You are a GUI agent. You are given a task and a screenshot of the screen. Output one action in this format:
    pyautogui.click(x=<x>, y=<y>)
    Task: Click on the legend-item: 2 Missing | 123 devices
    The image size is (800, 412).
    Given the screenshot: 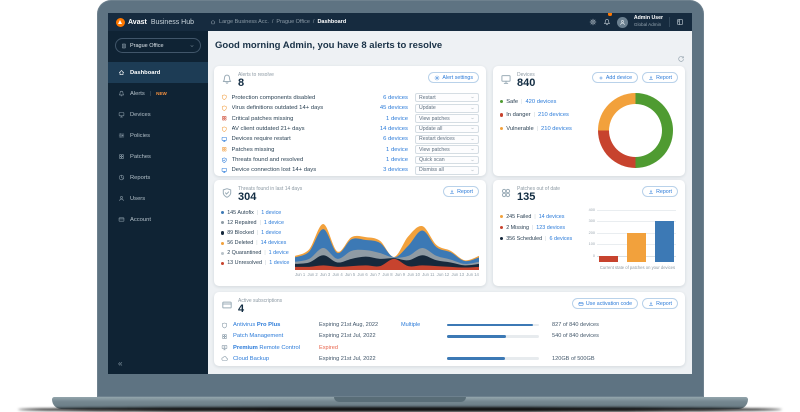 What is the action you would take?
    pyautogui.click(x=542, y=228)
    